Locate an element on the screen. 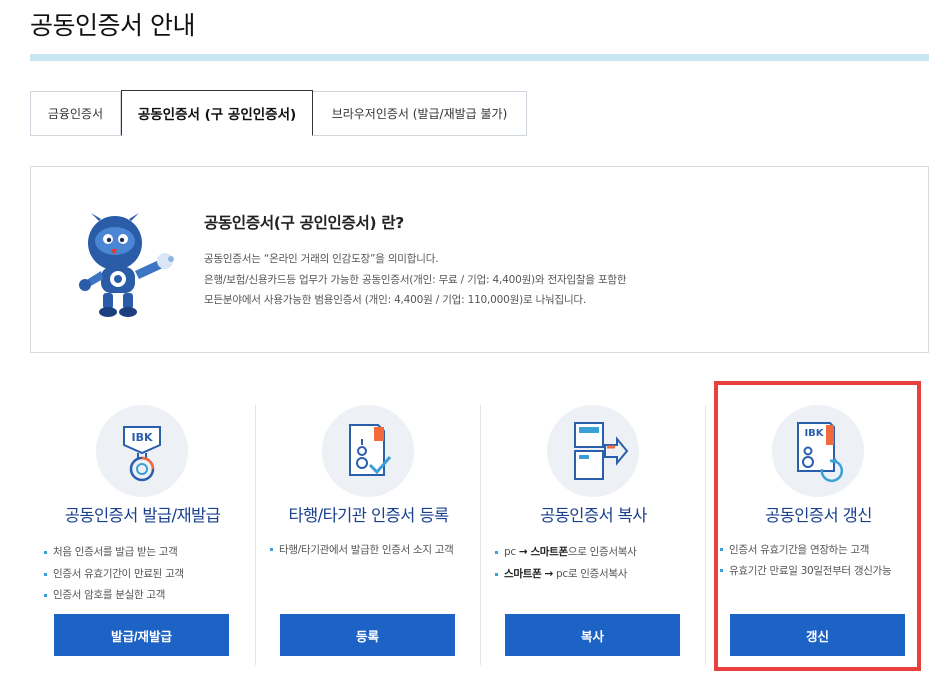 The width and height of the screenshot is (939, 690). renew-button: 갱신 is located at coordinates (817, 635).